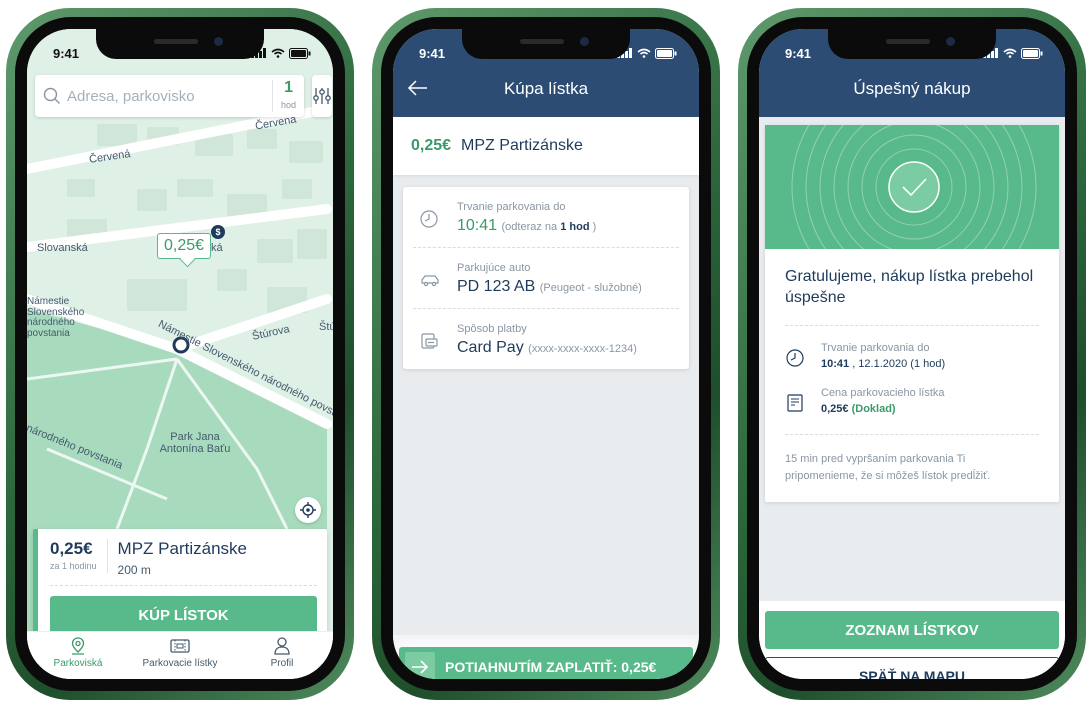  I want to click on search-box: 1 hod, so click(170, 96).